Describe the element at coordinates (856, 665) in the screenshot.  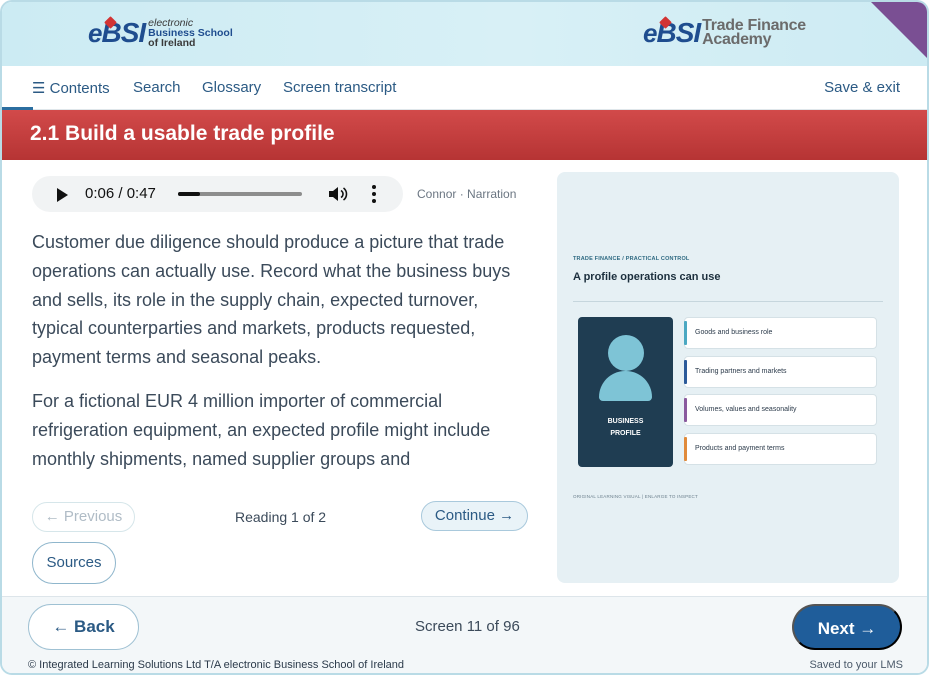
I see `save-status: Saved to your LMS` at that location.